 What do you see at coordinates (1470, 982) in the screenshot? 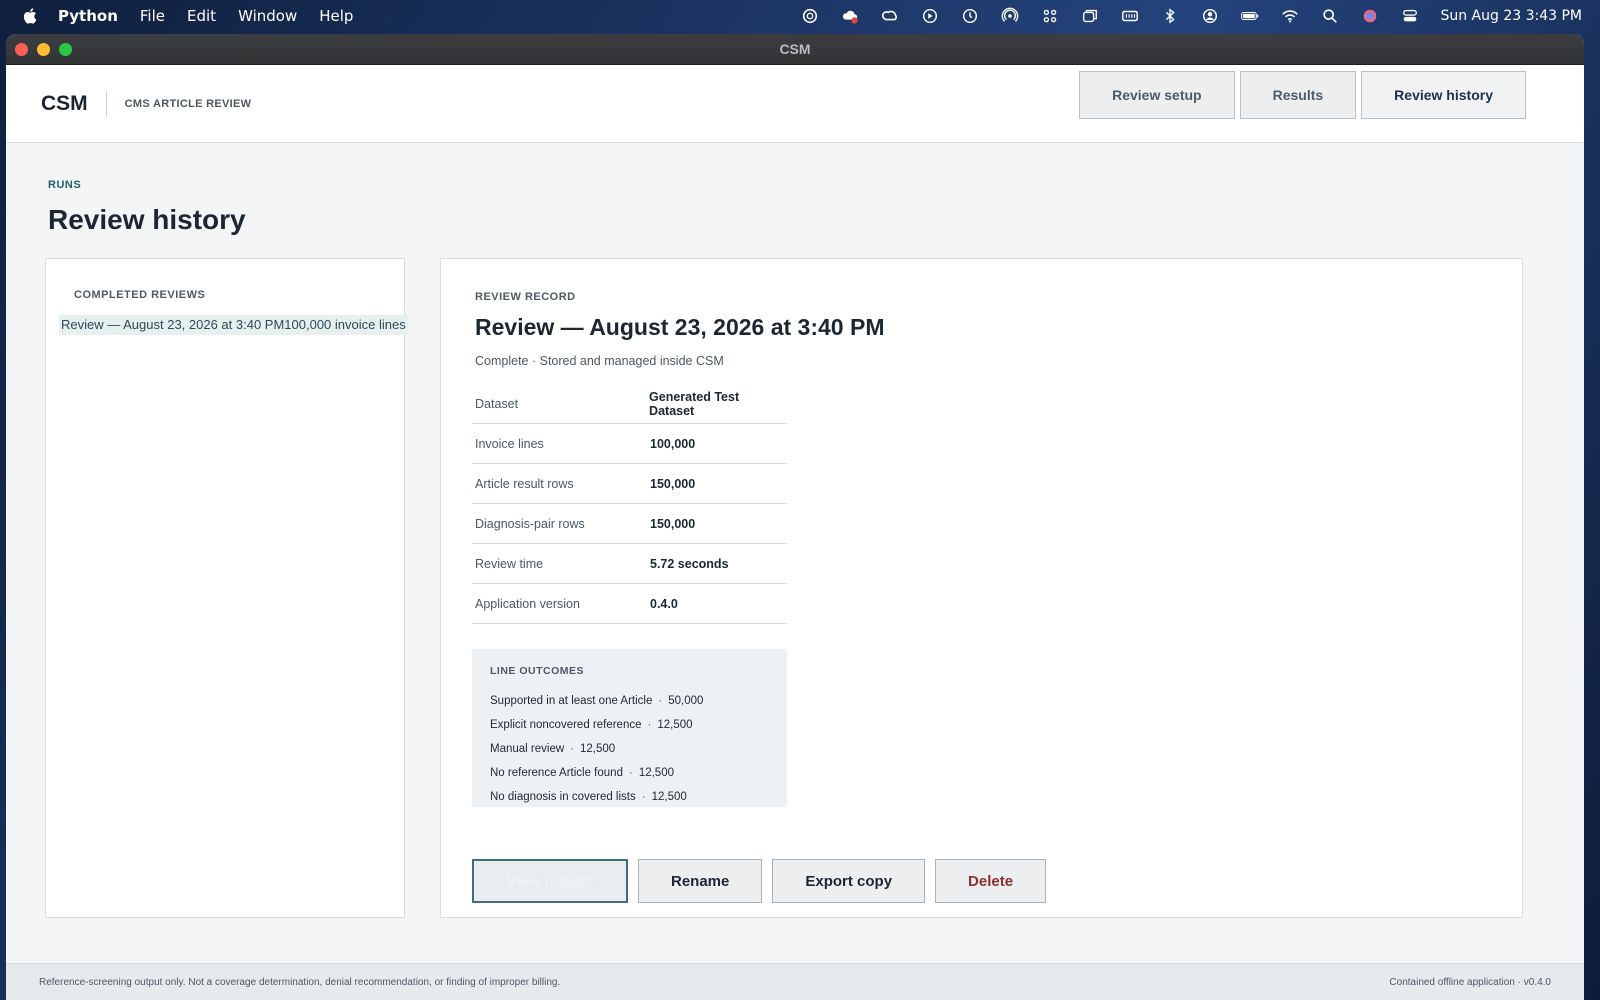
I see `footer-version: Contained offline application · v0.4.0` at bounding box center [1470, 982].